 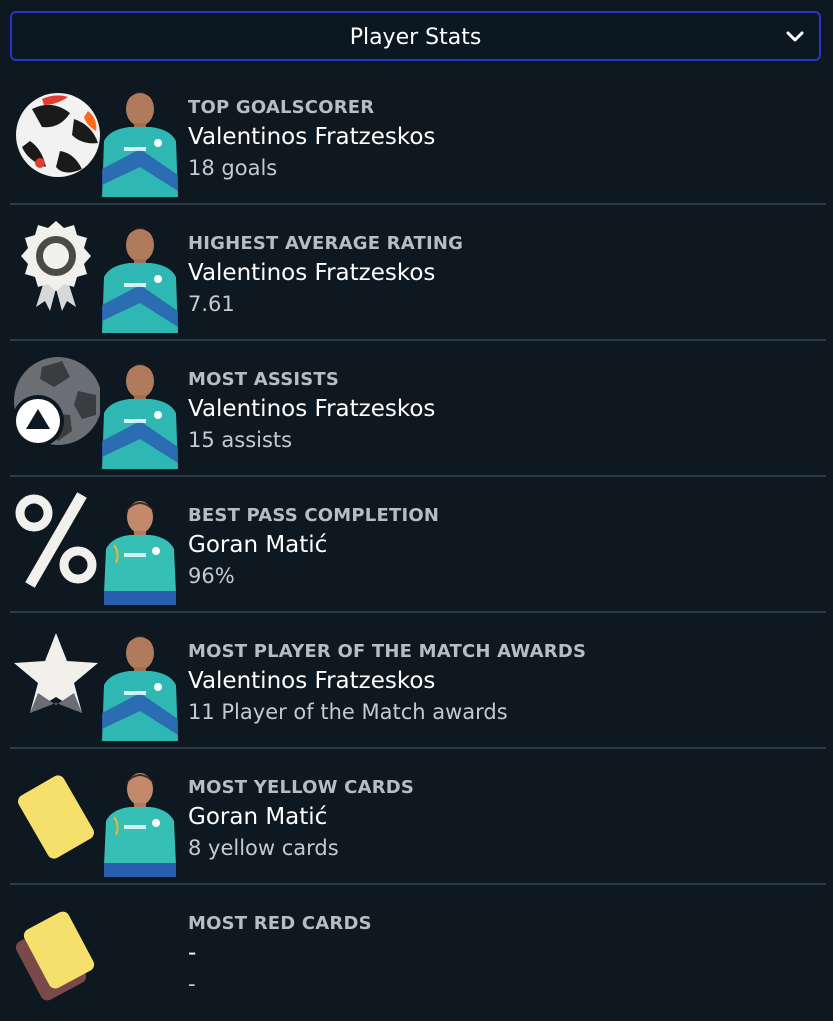 I want to click on stat-value: 15 assists, so click(x=240, y=440).